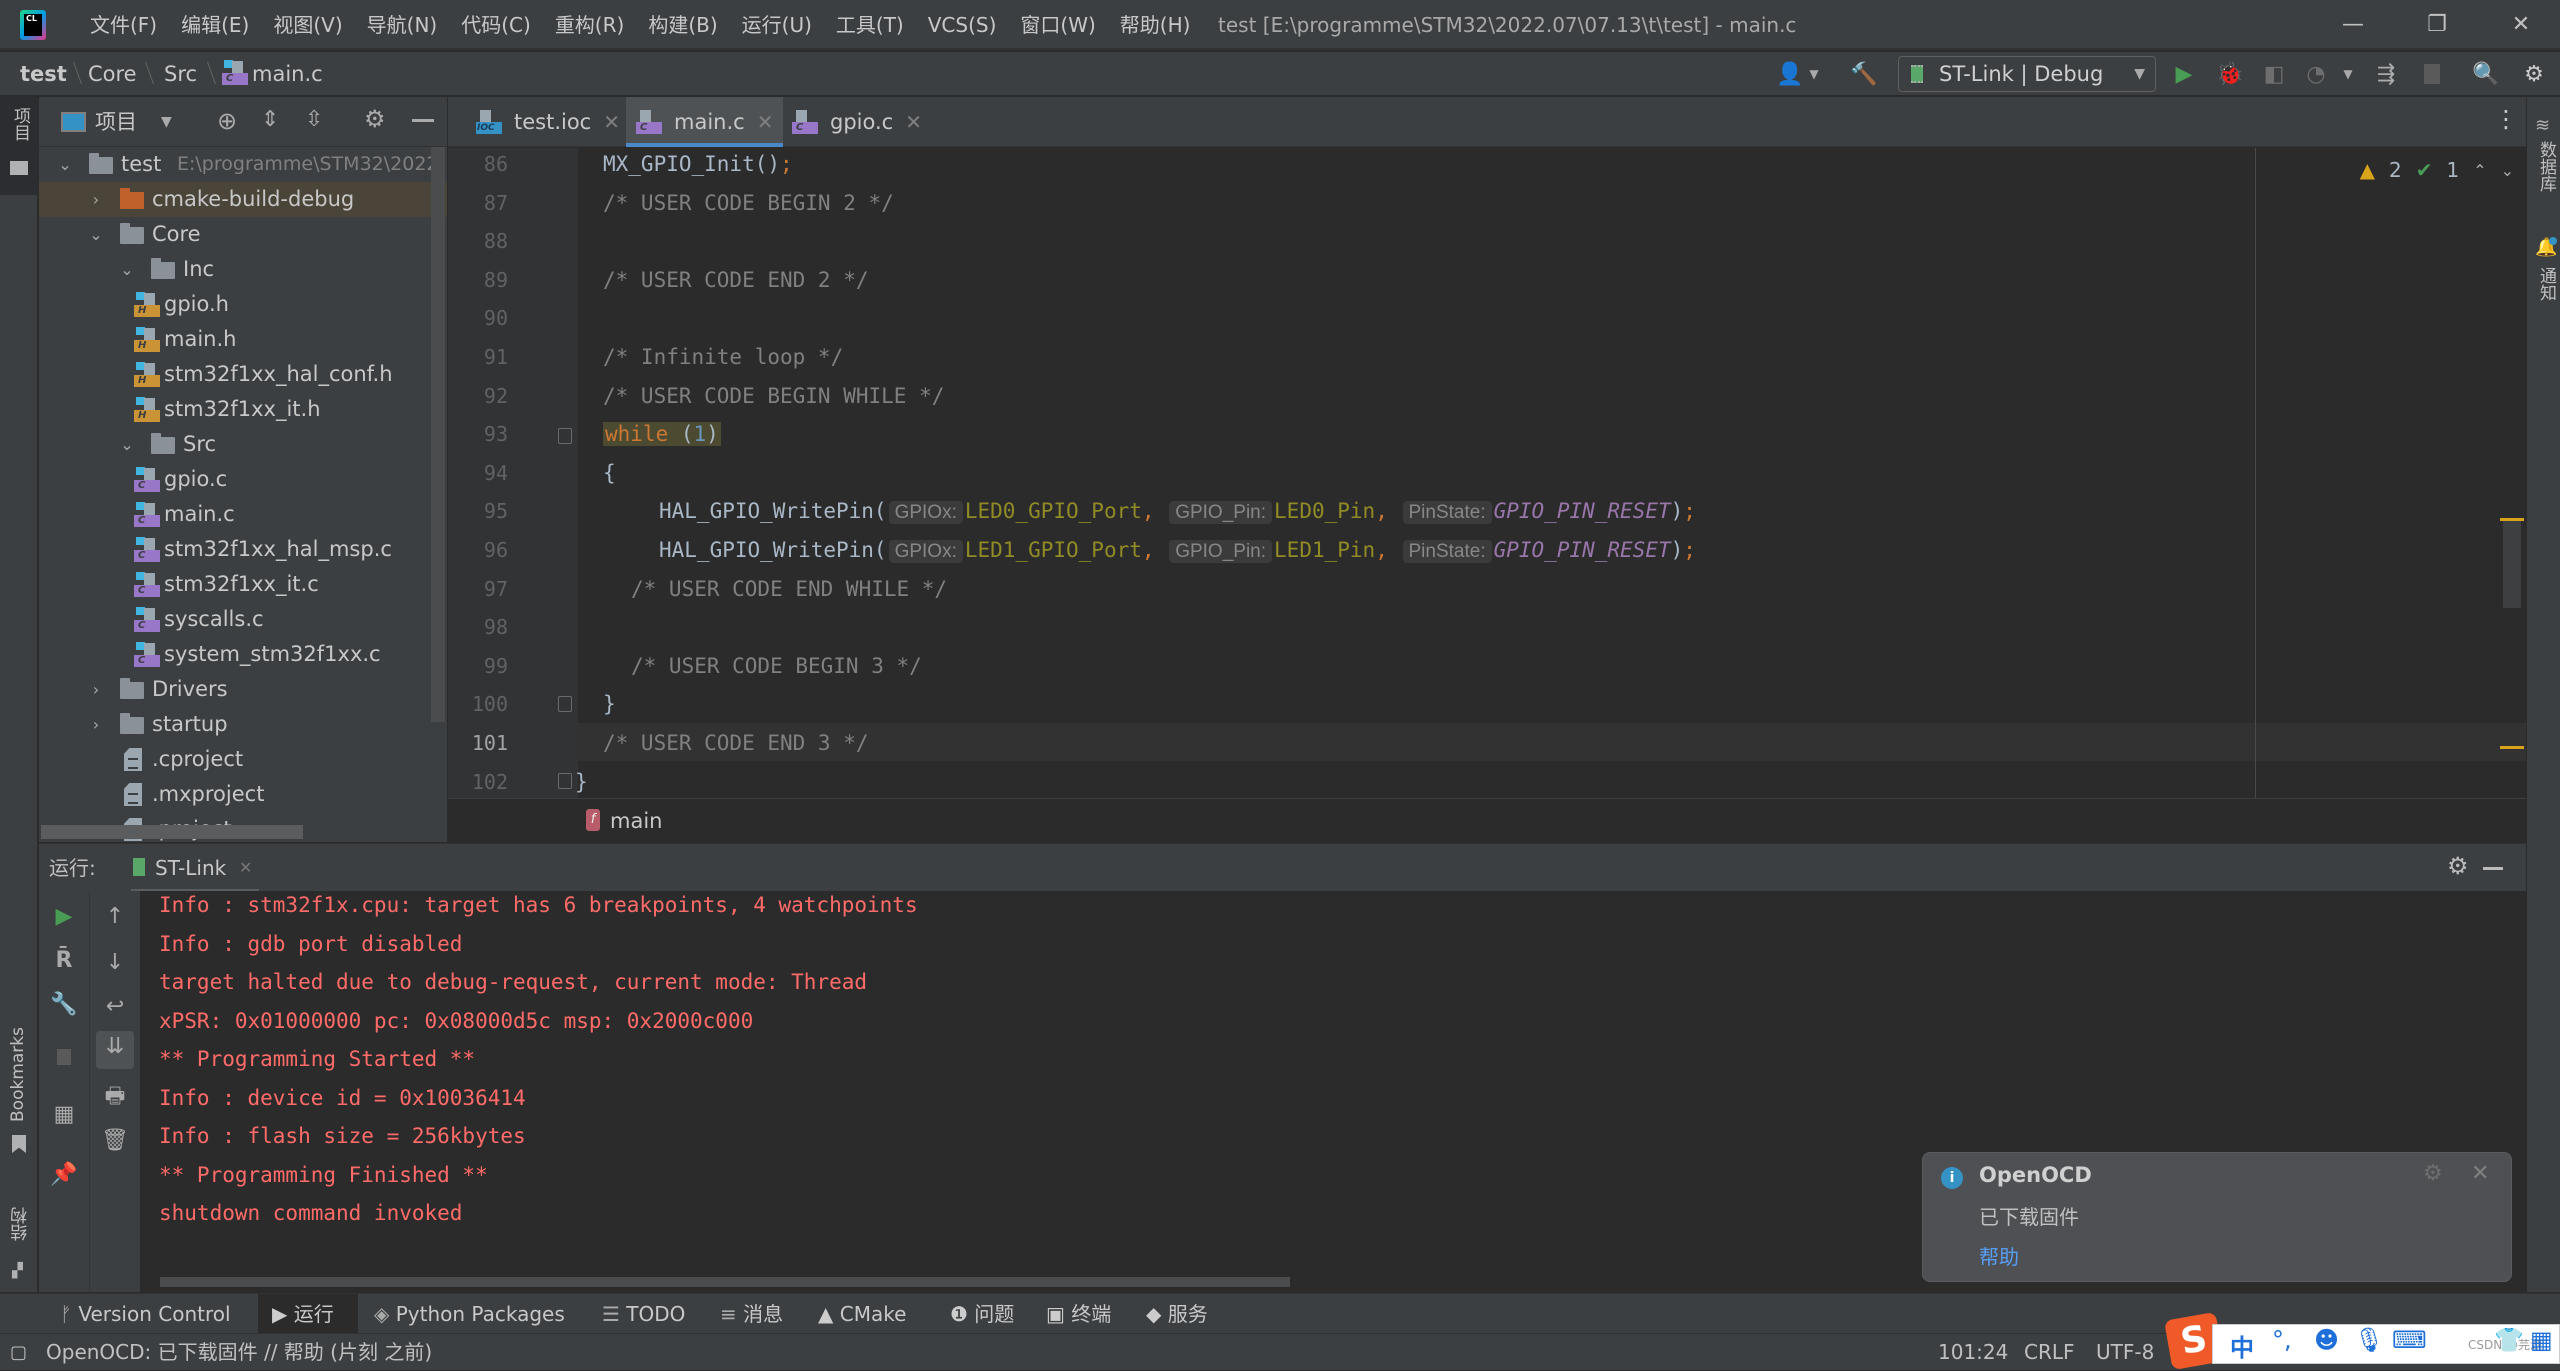 The image size is (2560, 1371). Describe the element at coordinates (2230, 74) in the screenshot. I see `debug-icon: 🐞` at that location.